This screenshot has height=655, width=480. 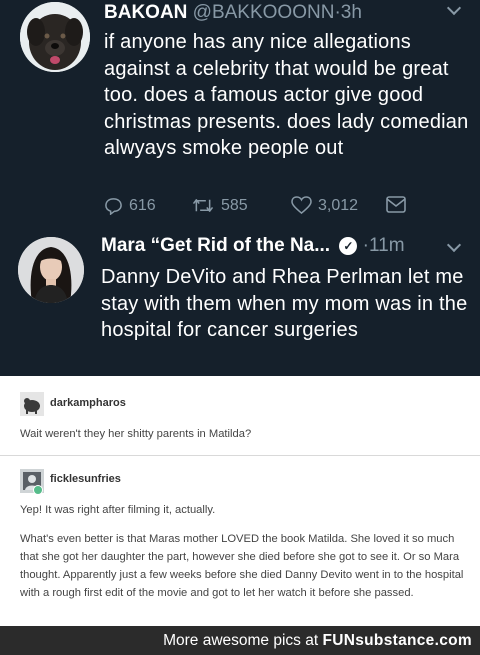 What do you see at coordinates (88, 403) in the screenshot?
I see `username: darkampharos` at bounding box center [88, 403].